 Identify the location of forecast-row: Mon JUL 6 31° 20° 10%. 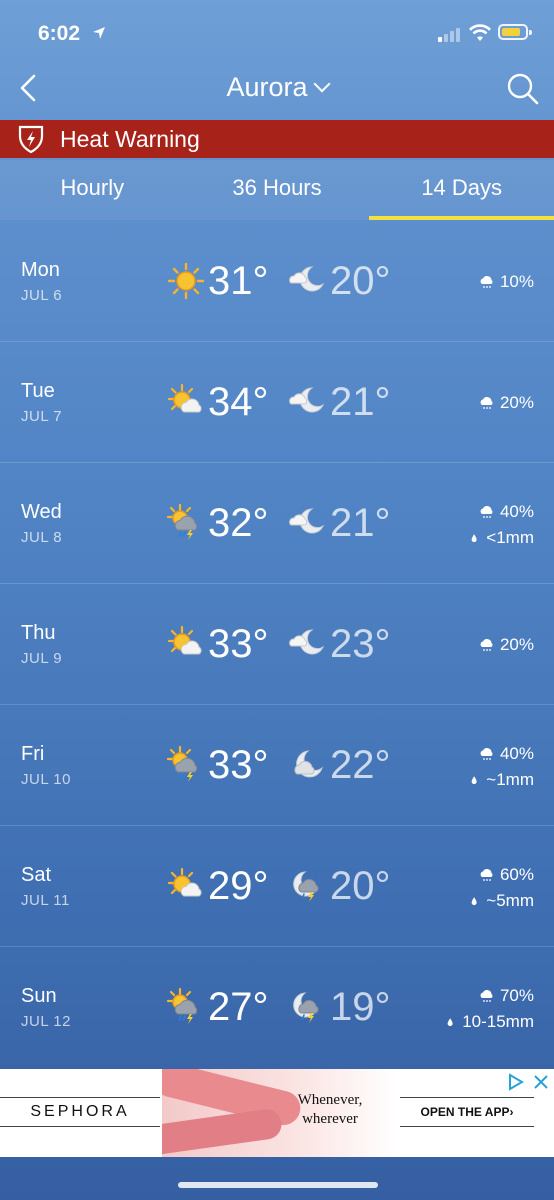
(277, 281).